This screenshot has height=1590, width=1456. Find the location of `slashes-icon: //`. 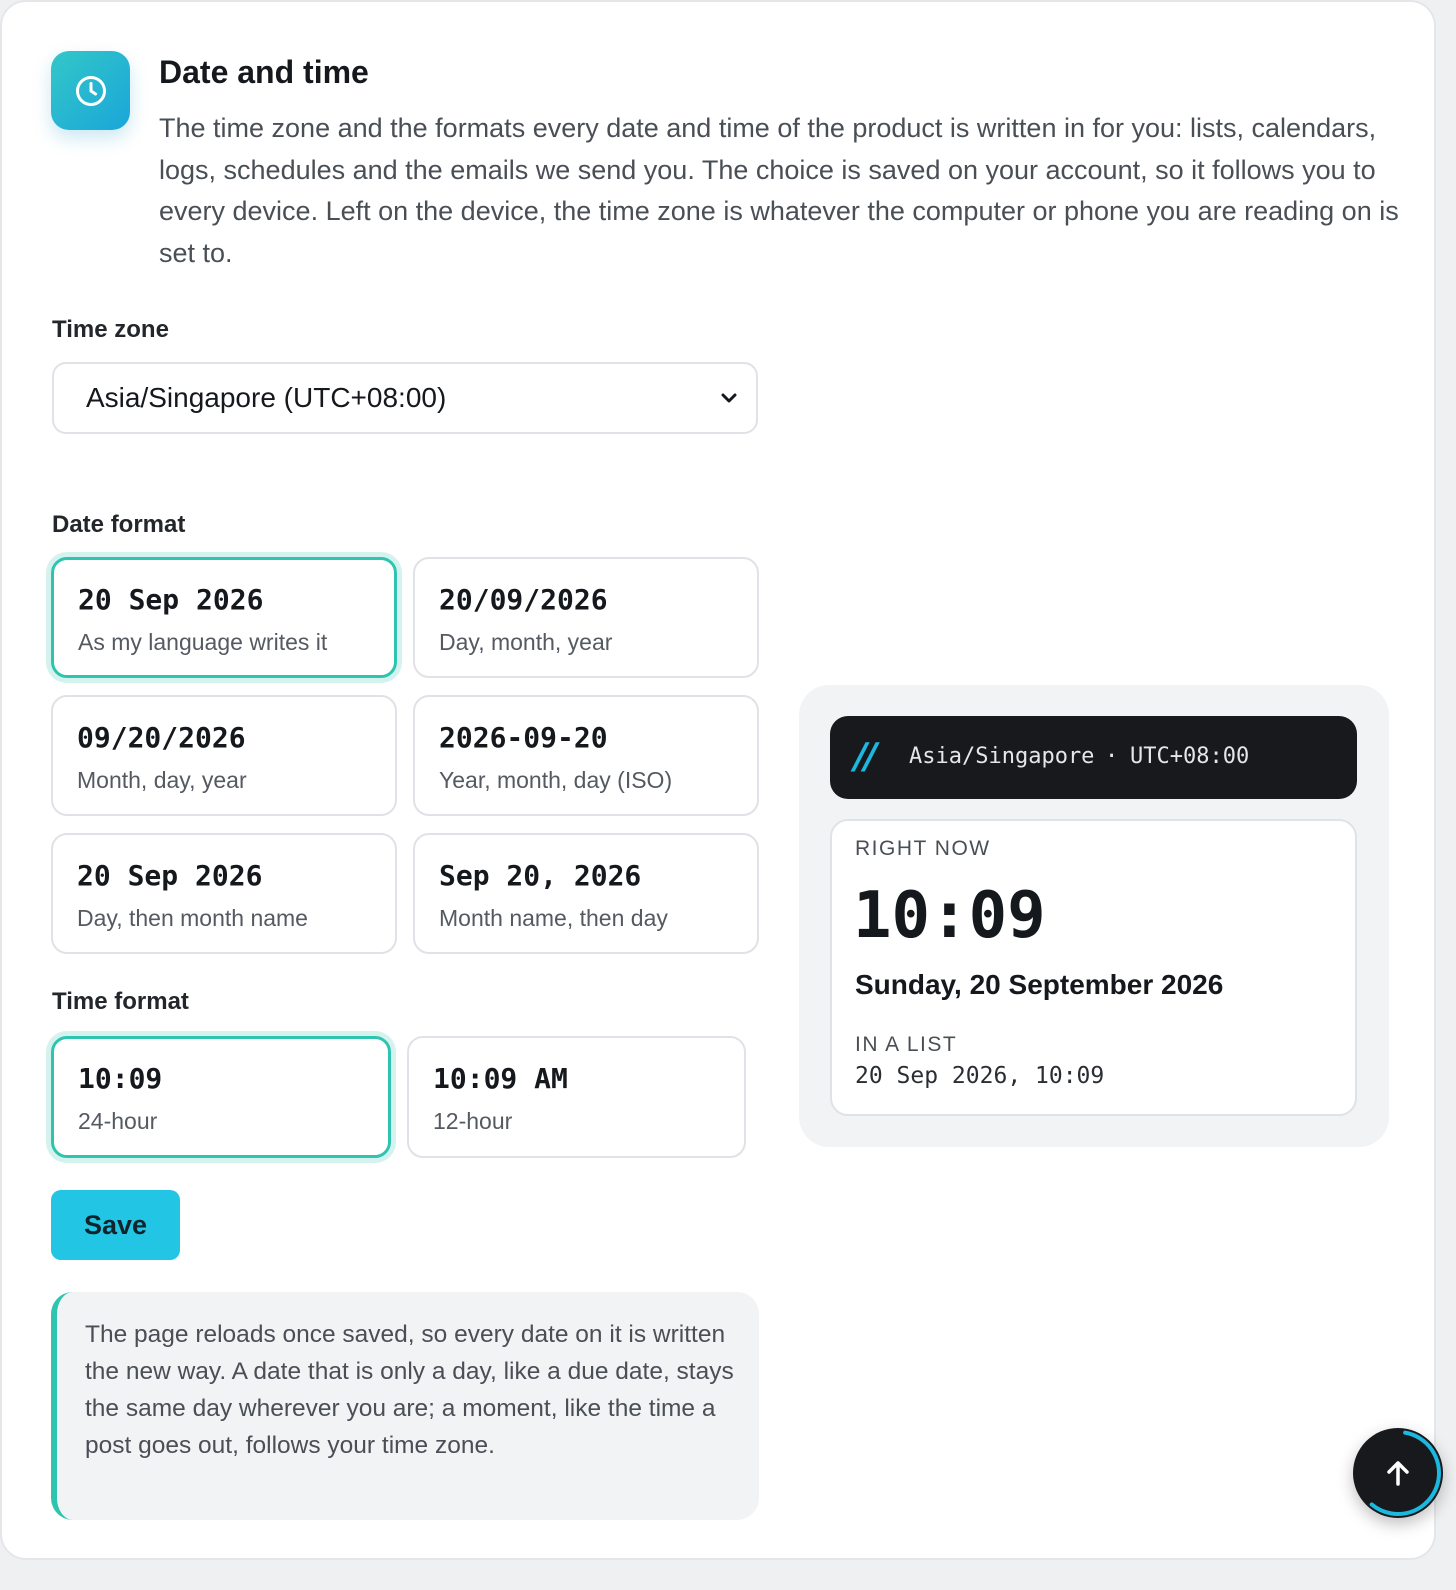

slashes-icon: // is located at coordinates (865, 756).